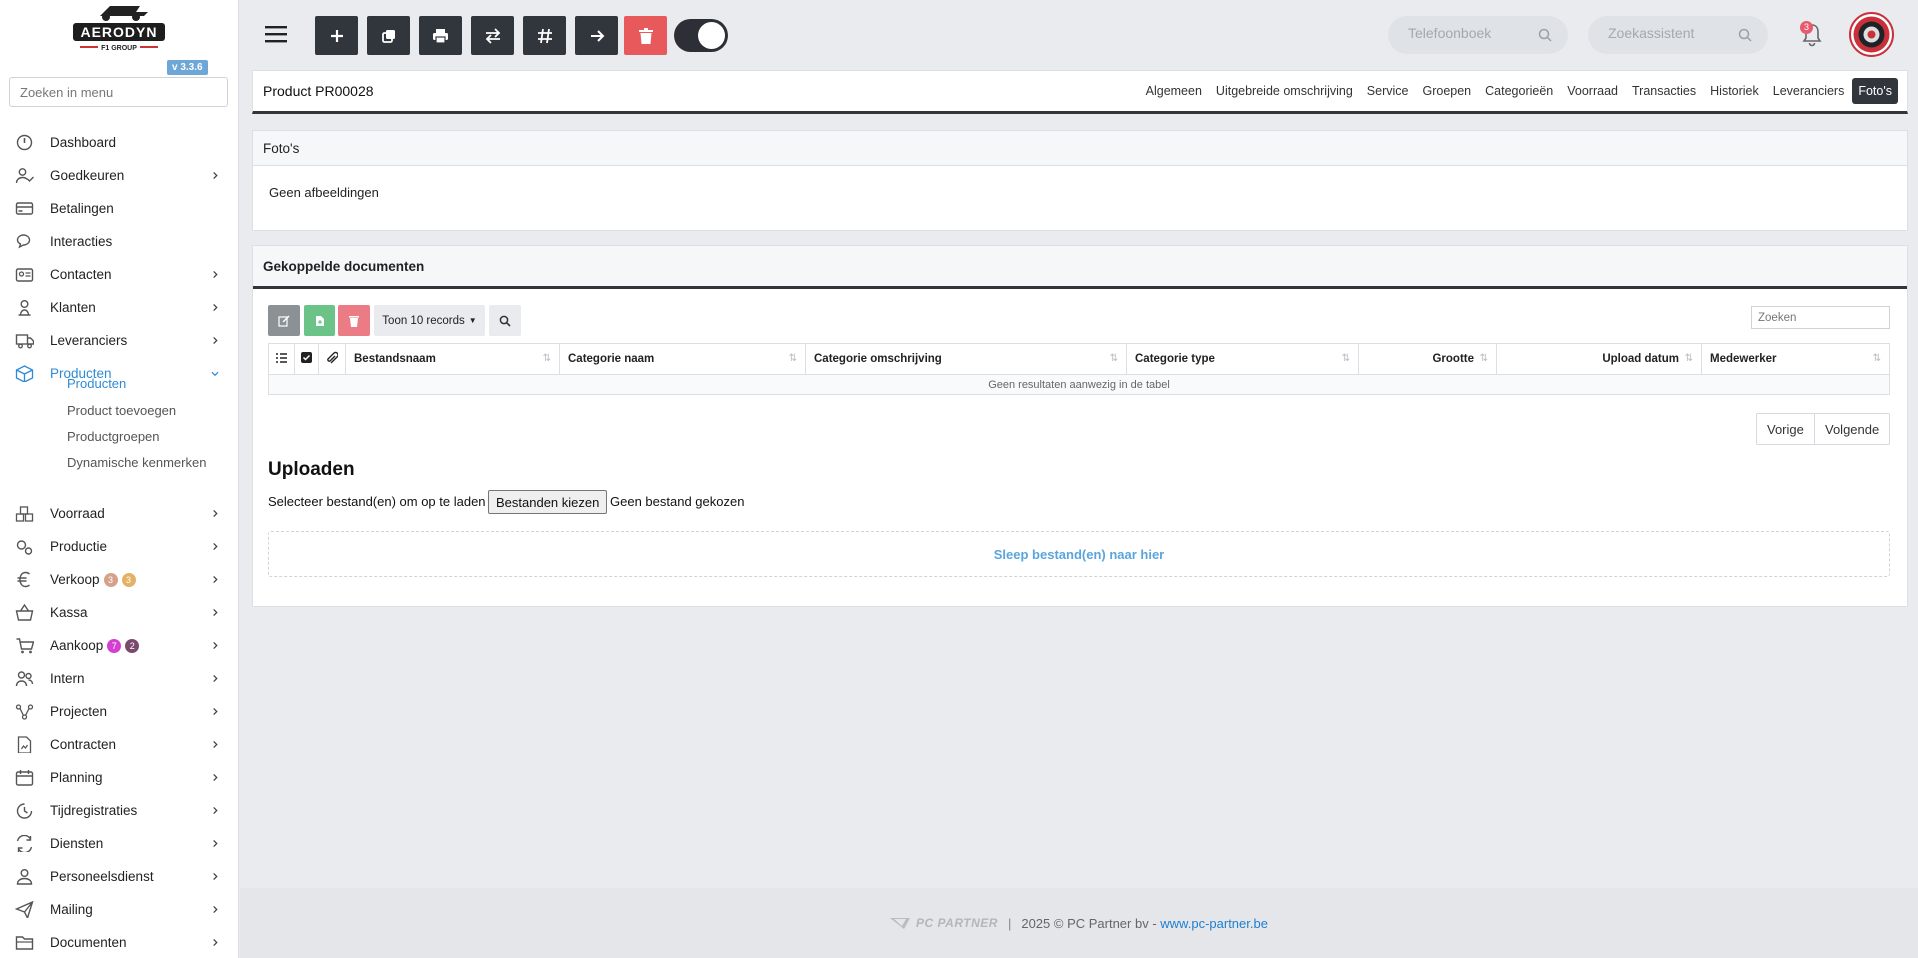  Describe the element at coordinates (82, 208) in the screenshot. I see `sidebar-item-label: Betalingen` at that location.